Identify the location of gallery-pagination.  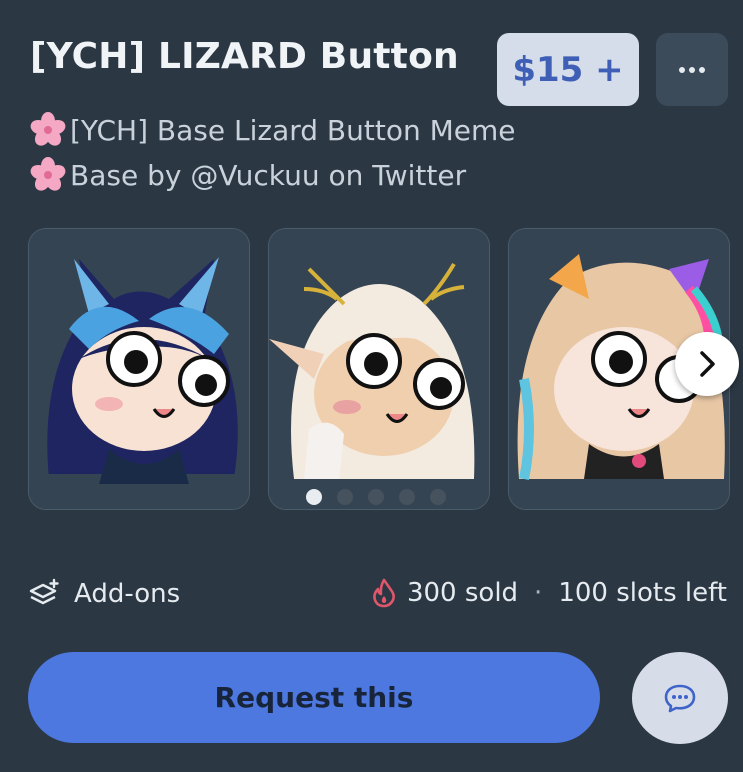
(376, 497).